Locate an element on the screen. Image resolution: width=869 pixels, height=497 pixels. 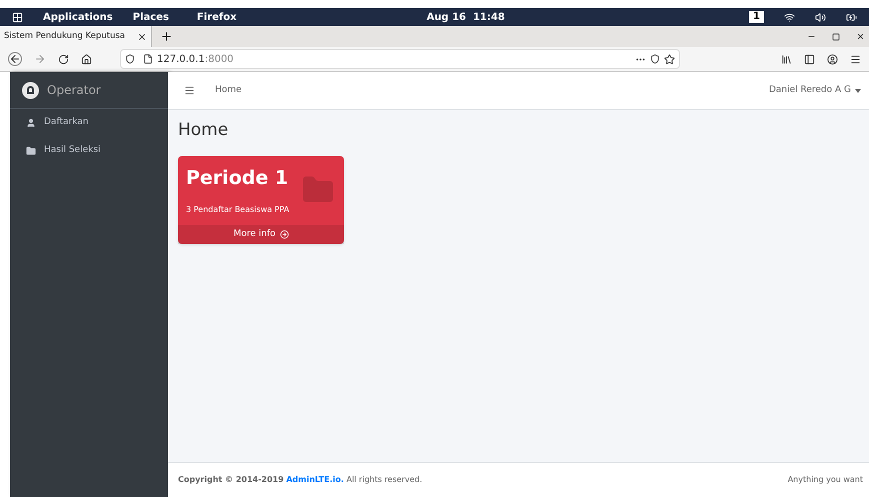
address-bar: 127.0.0.1:8000 is located at coordinates (400, 59).